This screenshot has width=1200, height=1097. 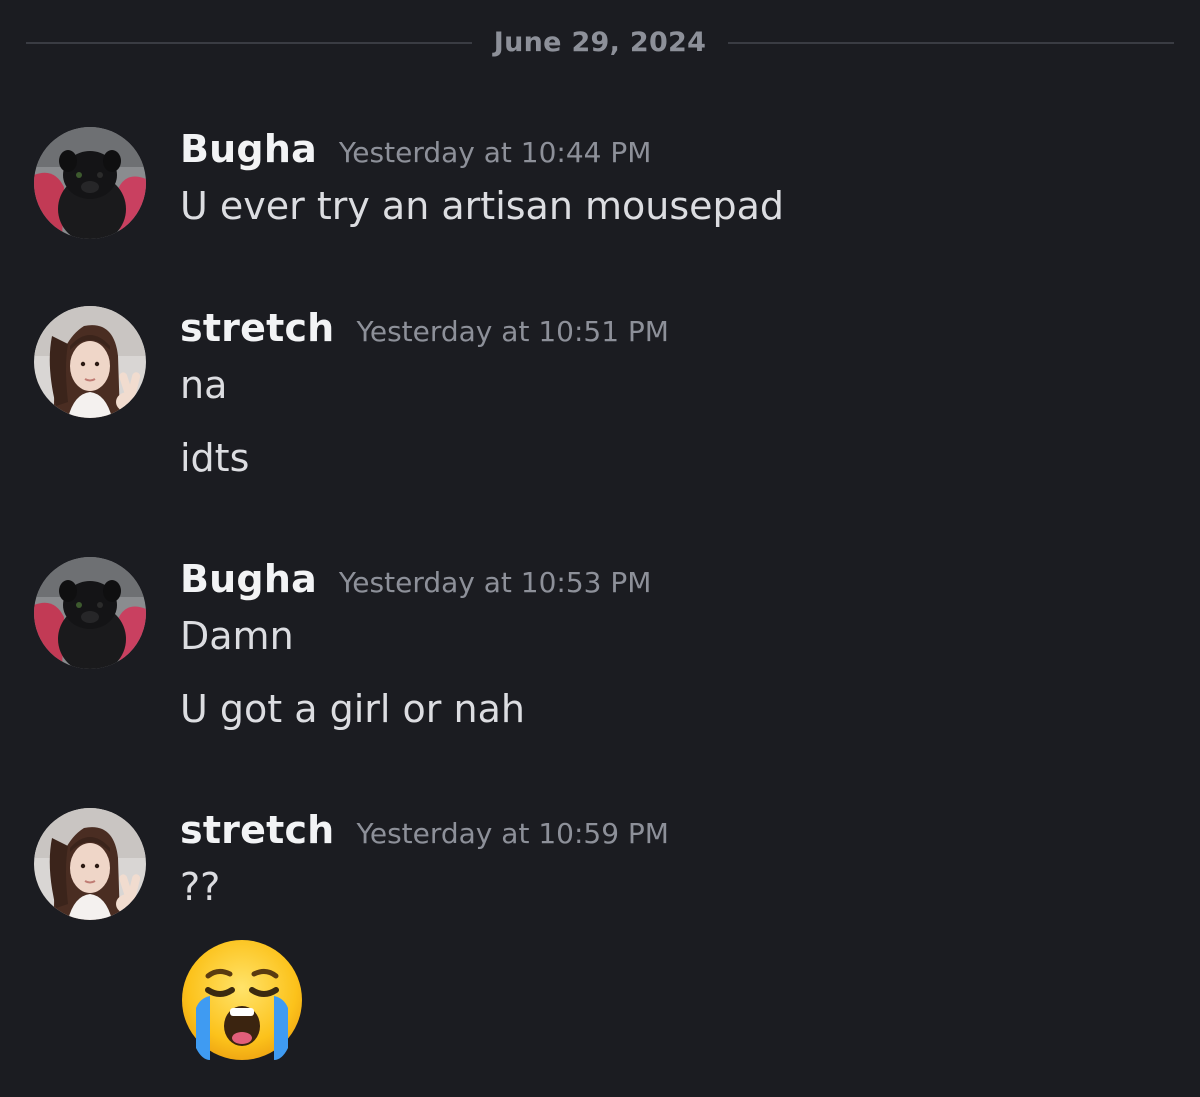 What do you see at coordinates (512, 833) in the screenshot?
I see `timestamp: Yesterday at 10:59 PM` at bounding box center [512, 833].